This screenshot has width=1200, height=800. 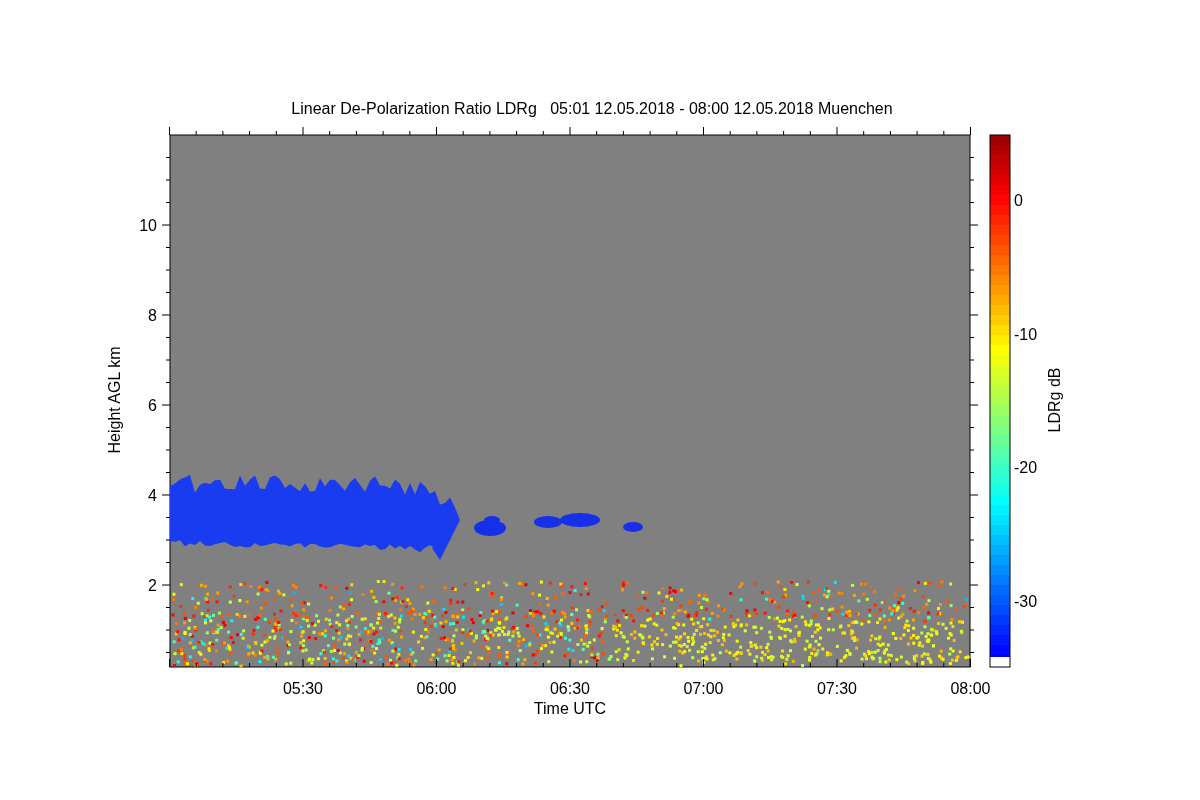 What do you see at coordinates (703, 688) in the screenshot?
I see `x-tick-label: 07:00` at bounding box center [703, 688].